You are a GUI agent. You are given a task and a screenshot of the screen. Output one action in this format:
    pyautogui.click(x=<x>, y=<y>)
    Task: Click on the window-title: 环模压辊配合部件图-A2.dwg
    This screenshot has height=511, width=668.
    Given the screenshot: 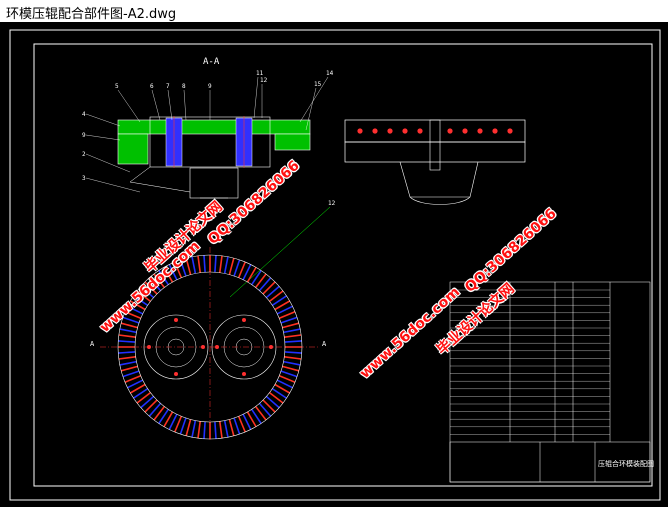 What is the action you would take?
    pyautogui.click(x=91, y=14)
    